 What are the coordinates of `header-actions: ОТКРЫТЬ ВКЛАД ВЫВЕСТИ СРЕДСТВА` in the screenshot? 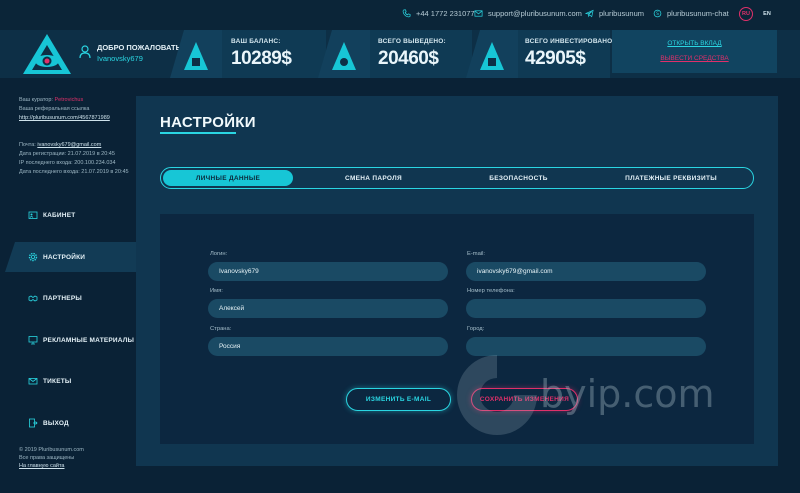 It's located at (694, 51).